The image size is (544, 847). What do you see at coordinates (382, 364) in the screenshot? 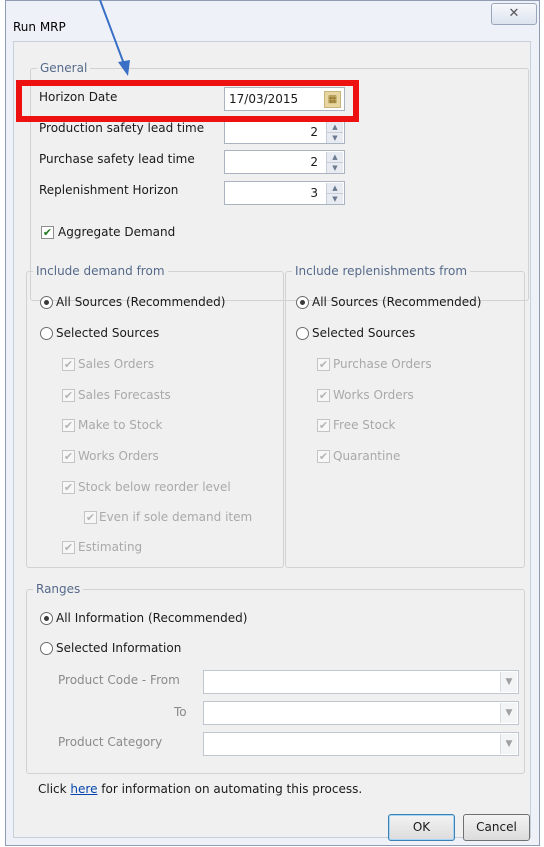
I see `replenishment-item-label: Purchase Orders` at bounding box center [382, 364].